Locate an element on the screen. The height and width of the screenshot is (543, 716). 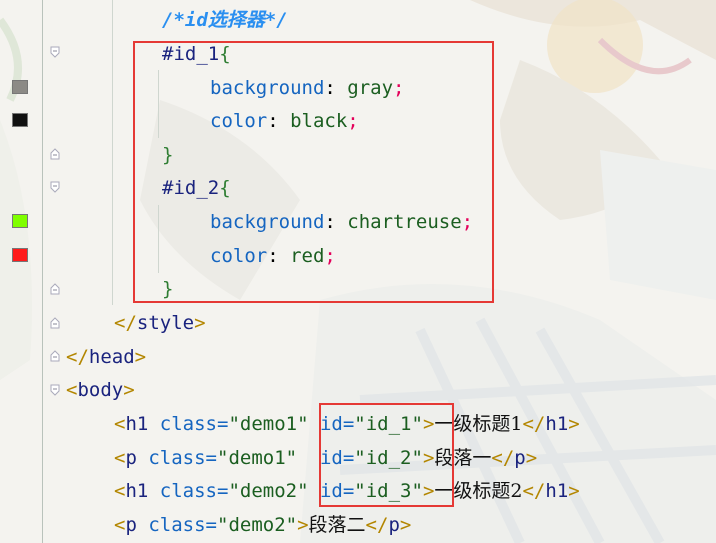
tag-name: body is located at coordinates (100, 390).